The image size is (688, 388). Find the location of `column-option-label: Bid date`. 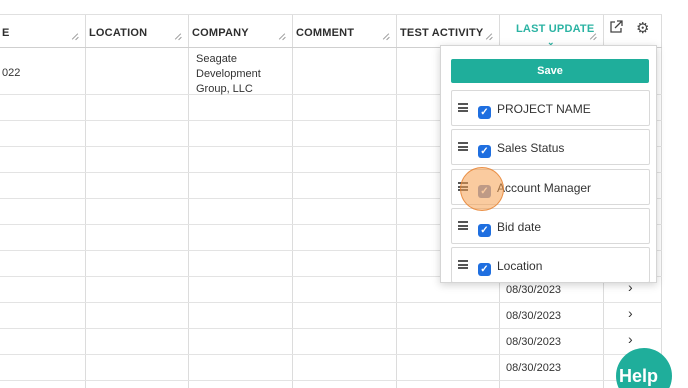

column-option-label: Bid date is located at coordinates (519, 227).